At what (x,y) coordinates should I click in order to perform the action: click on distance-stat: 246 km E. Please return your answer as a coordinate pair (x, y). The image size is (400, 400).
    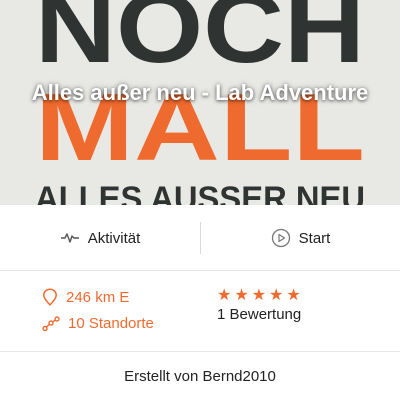
    Looking at the image, I should click on (85, 297).